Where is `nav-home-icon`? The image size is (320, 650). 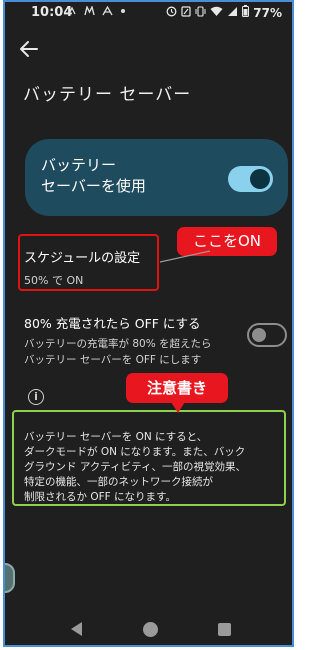 nav-home-icon is located at coordinates (150, 629).